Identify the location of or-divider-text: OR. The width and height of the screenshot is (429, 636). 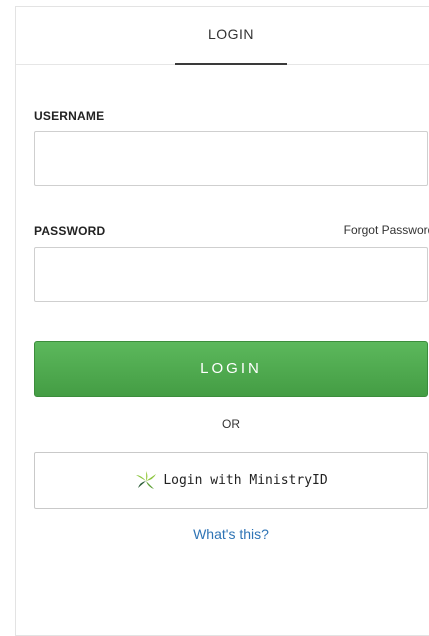
(231, 424).